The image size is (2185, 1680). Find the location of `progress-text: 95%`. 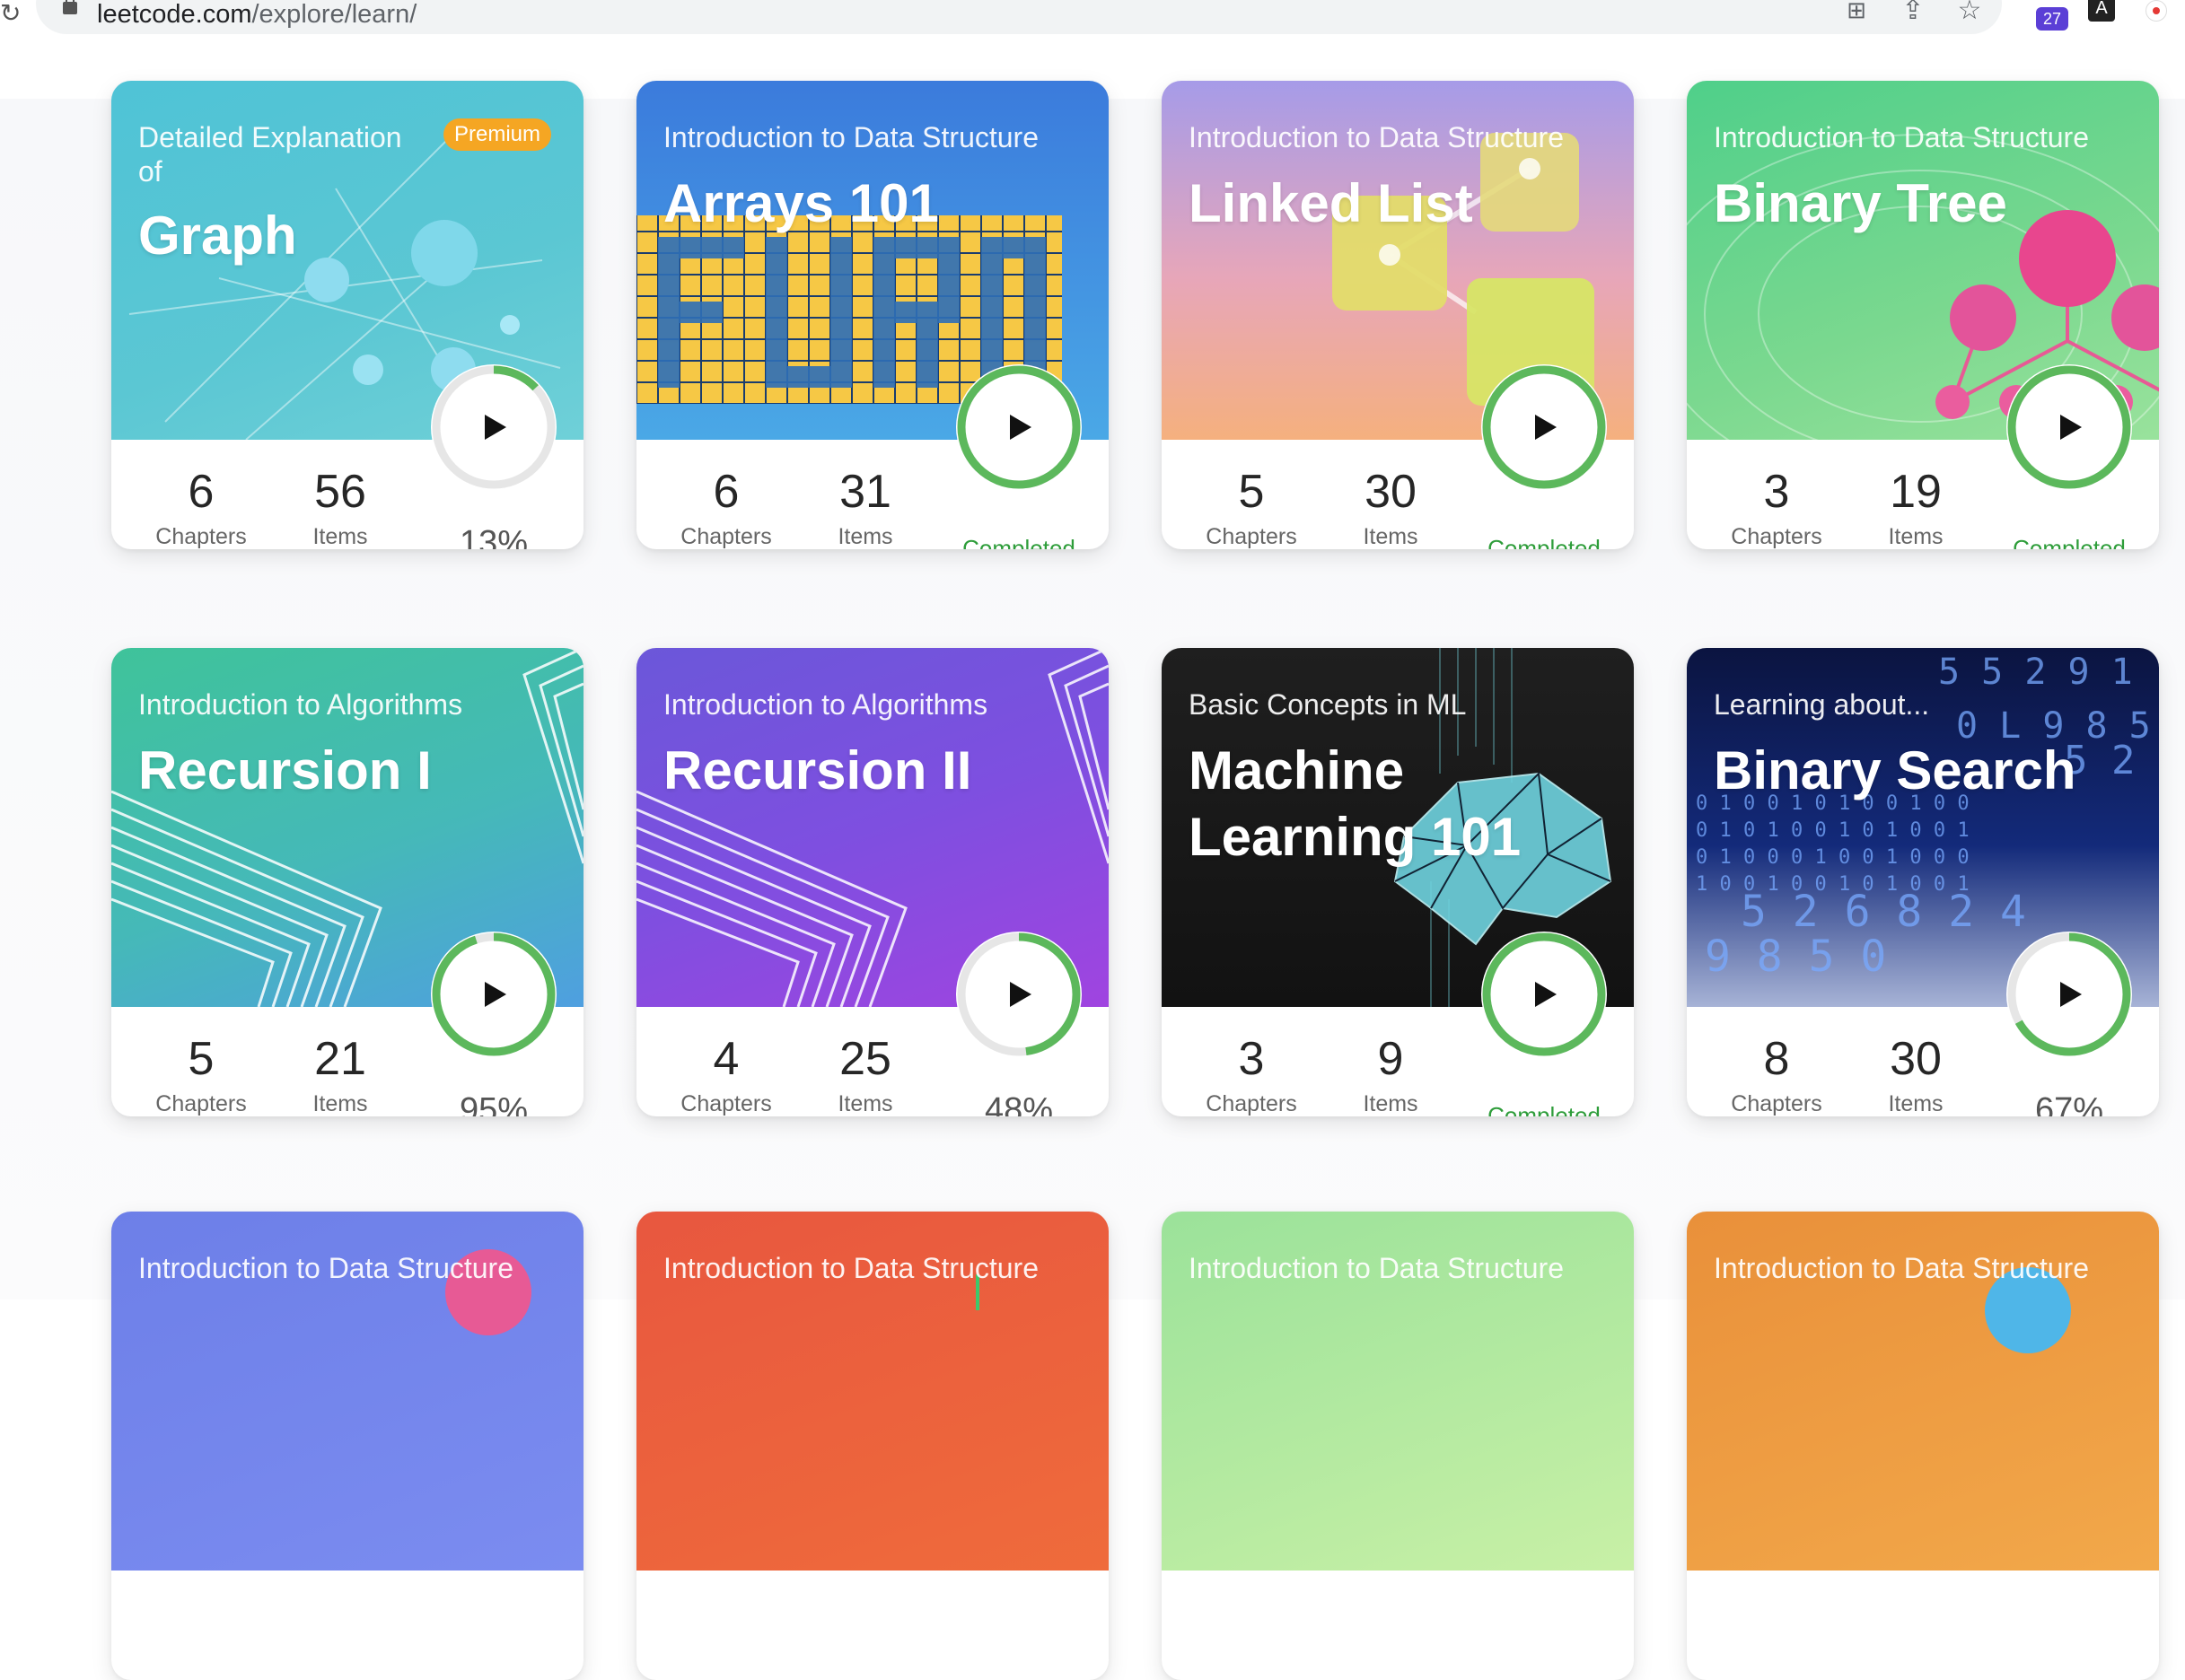

progress-text: 95% is located at coordinates (494, 1103).